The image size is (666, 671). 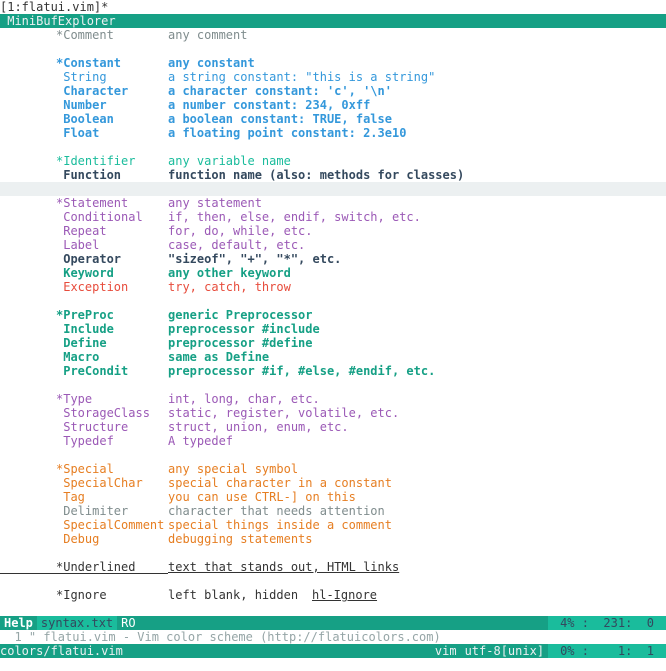 What do you see at coordinates (92, 427) in the screenshot?
I see `group-name: Structure` at bounding box center [92, 427].